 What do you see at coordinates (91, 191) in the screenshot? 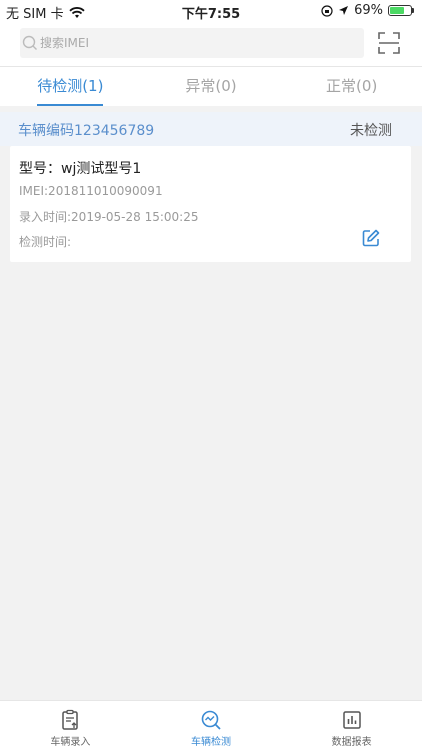
I see `imei-text: IMEI:201811010090091` at bounding box center [91, 191].